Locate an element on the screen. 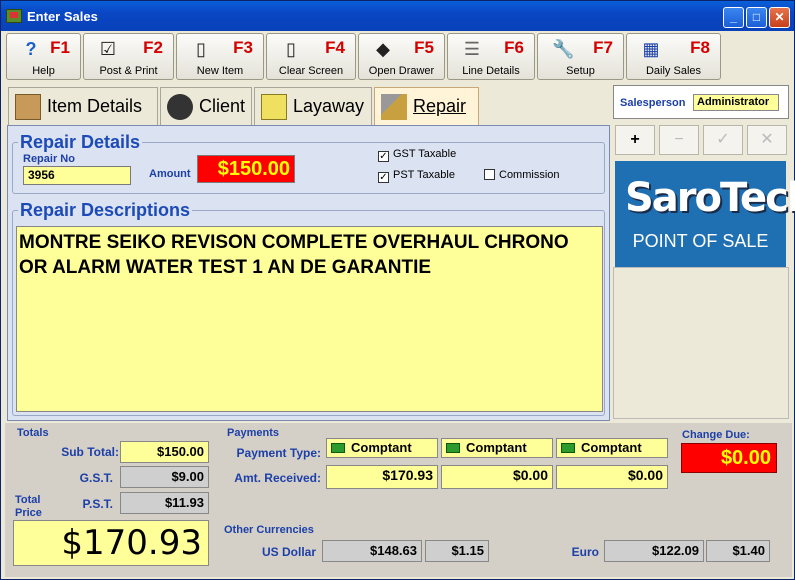  tab-client: Client is located at coordinates (206, 106).